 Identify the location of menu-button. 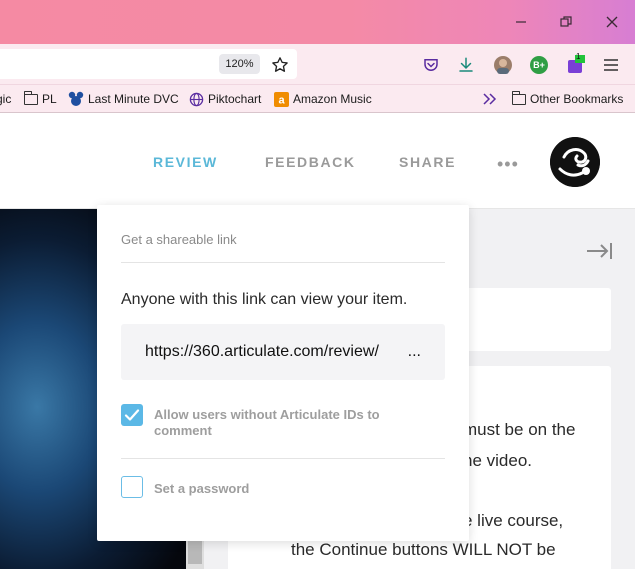
(611, 65).